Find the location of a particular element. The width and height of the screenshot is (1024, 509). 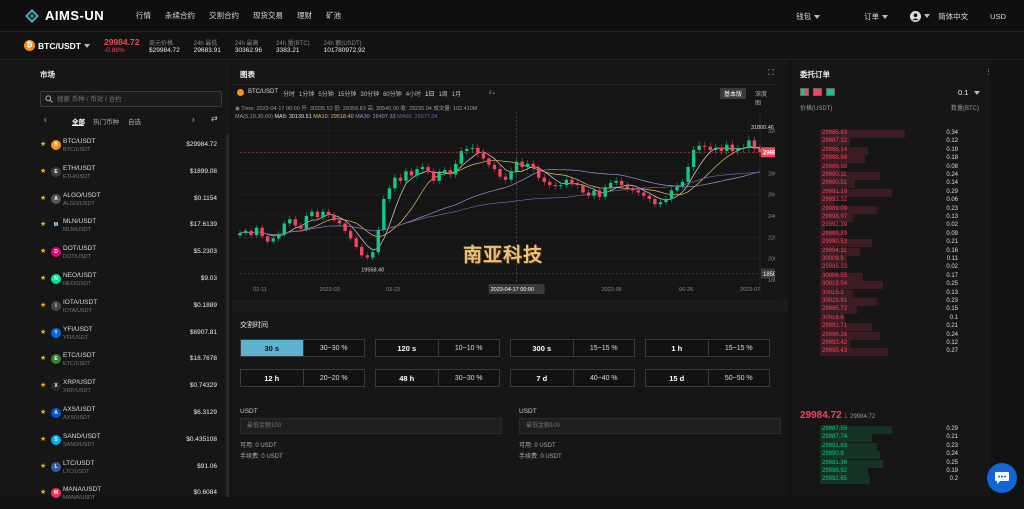

market-search-input is located at coordinates (131, 99).